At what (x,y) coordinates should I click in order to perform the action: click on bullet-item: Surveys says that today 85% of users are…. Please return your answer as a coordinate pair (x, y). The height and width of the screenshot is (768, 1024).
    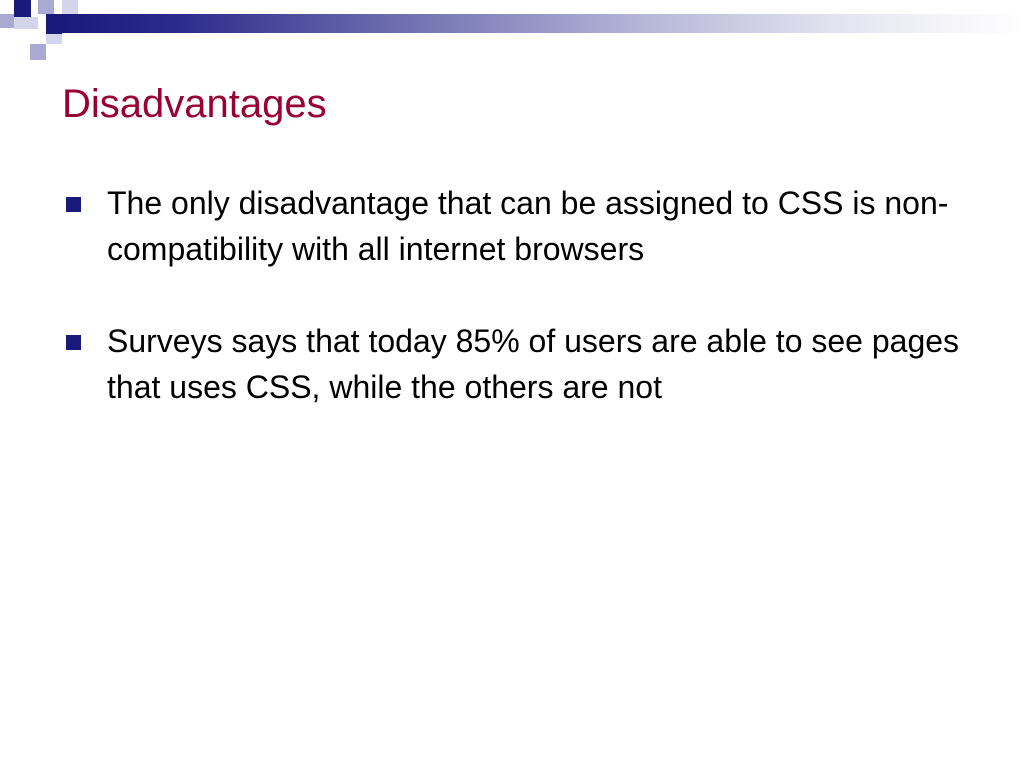
    Looking at the image, I should click on (510, 364).